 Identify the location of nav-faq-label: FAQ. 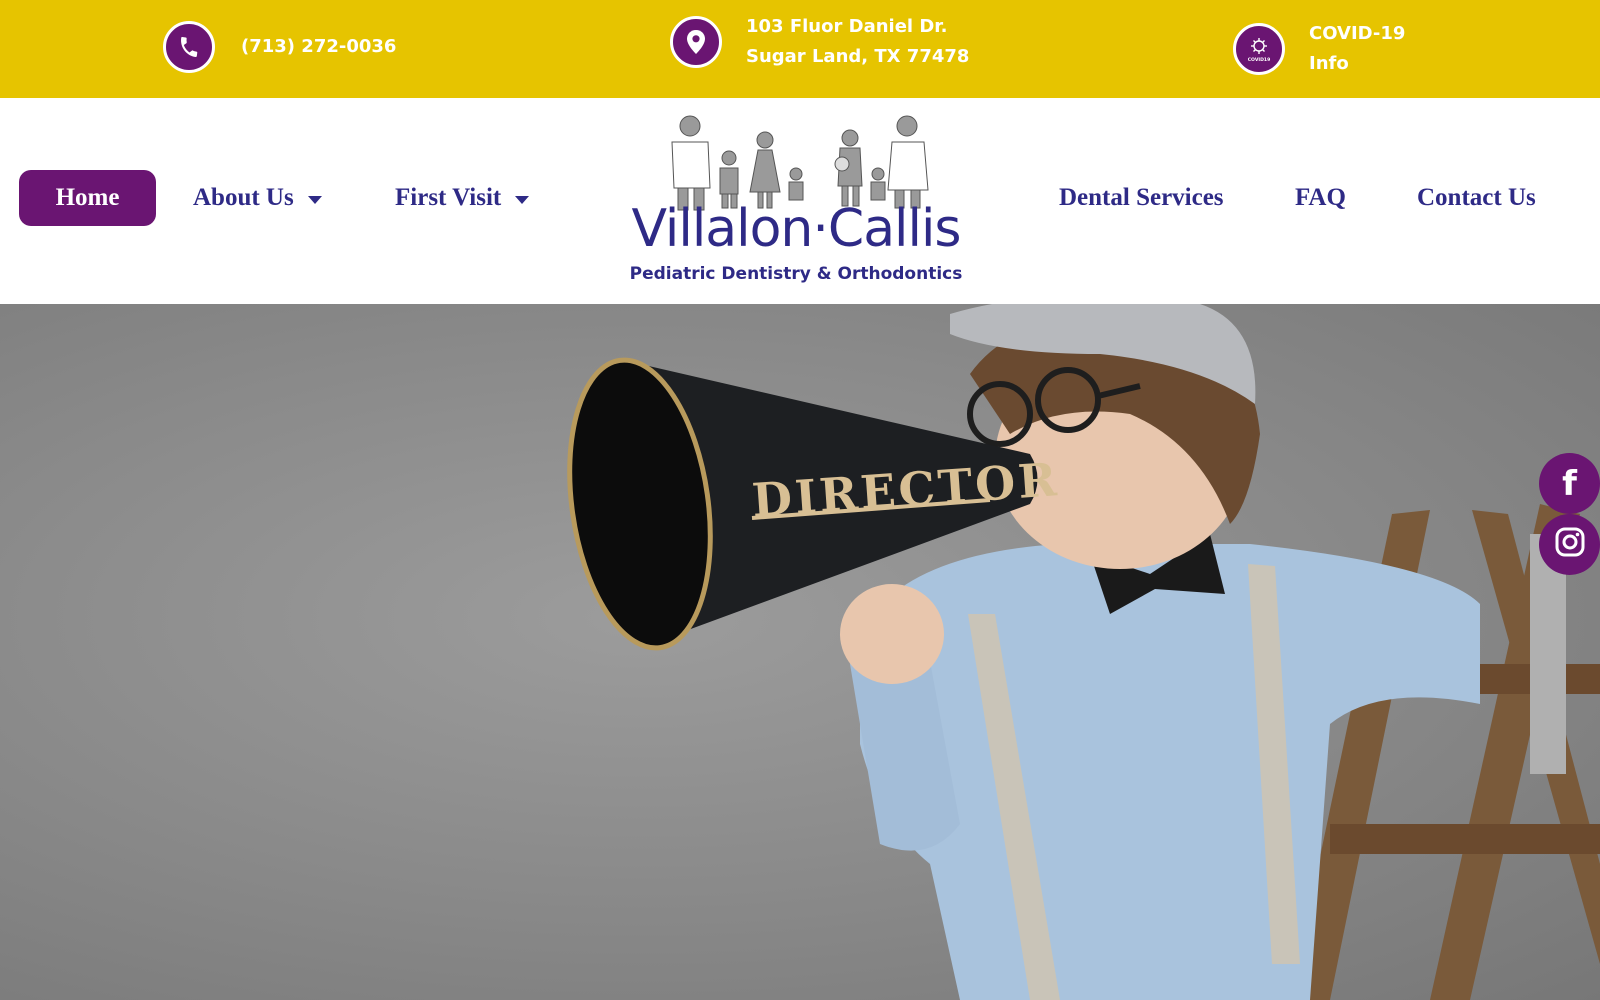
(1320, 197).